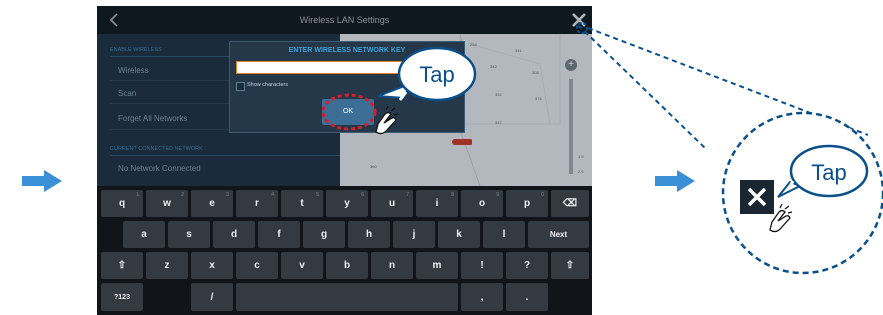 Image resolution: width=883 pixels, height=315 pixels. What do you see at coordinates (641, 86) in the screenshot?
I see `leader-line` at bounding box center [641, 86].